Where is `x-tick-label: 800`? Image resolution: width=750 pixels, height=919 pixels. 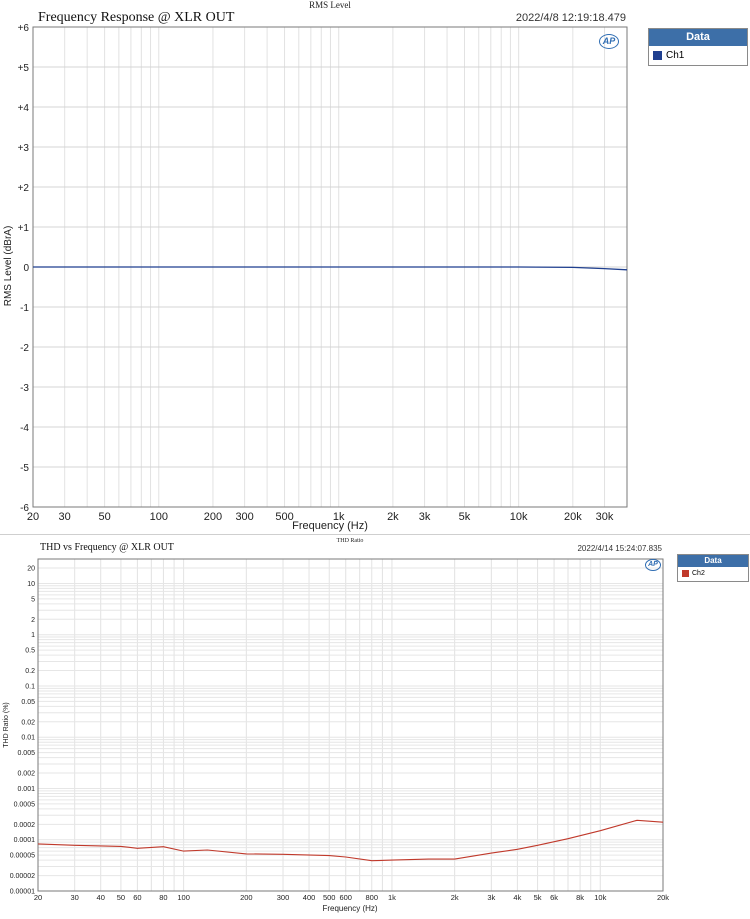
x-tick-label: 800 is located at coordinates (372, 897).